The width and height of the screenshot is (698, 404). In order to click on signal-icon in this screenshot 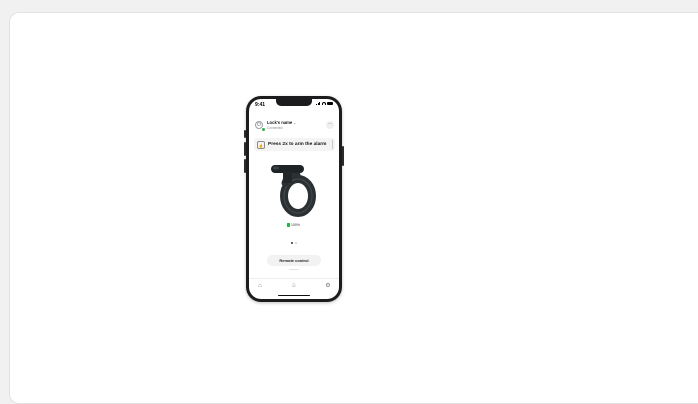, I will do `click(318, 103)`.